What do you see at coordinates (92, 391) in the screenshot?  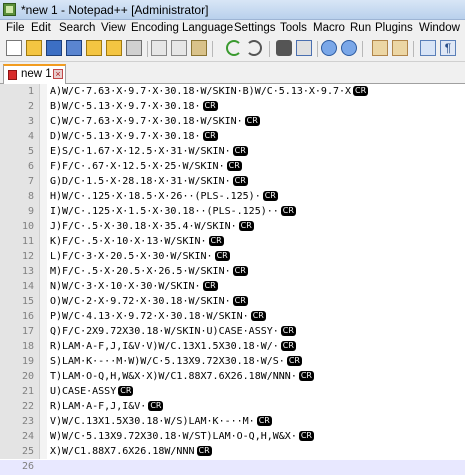 I see `line-text: U)CASE·ASSY CR` at bounding box center [92, 391].